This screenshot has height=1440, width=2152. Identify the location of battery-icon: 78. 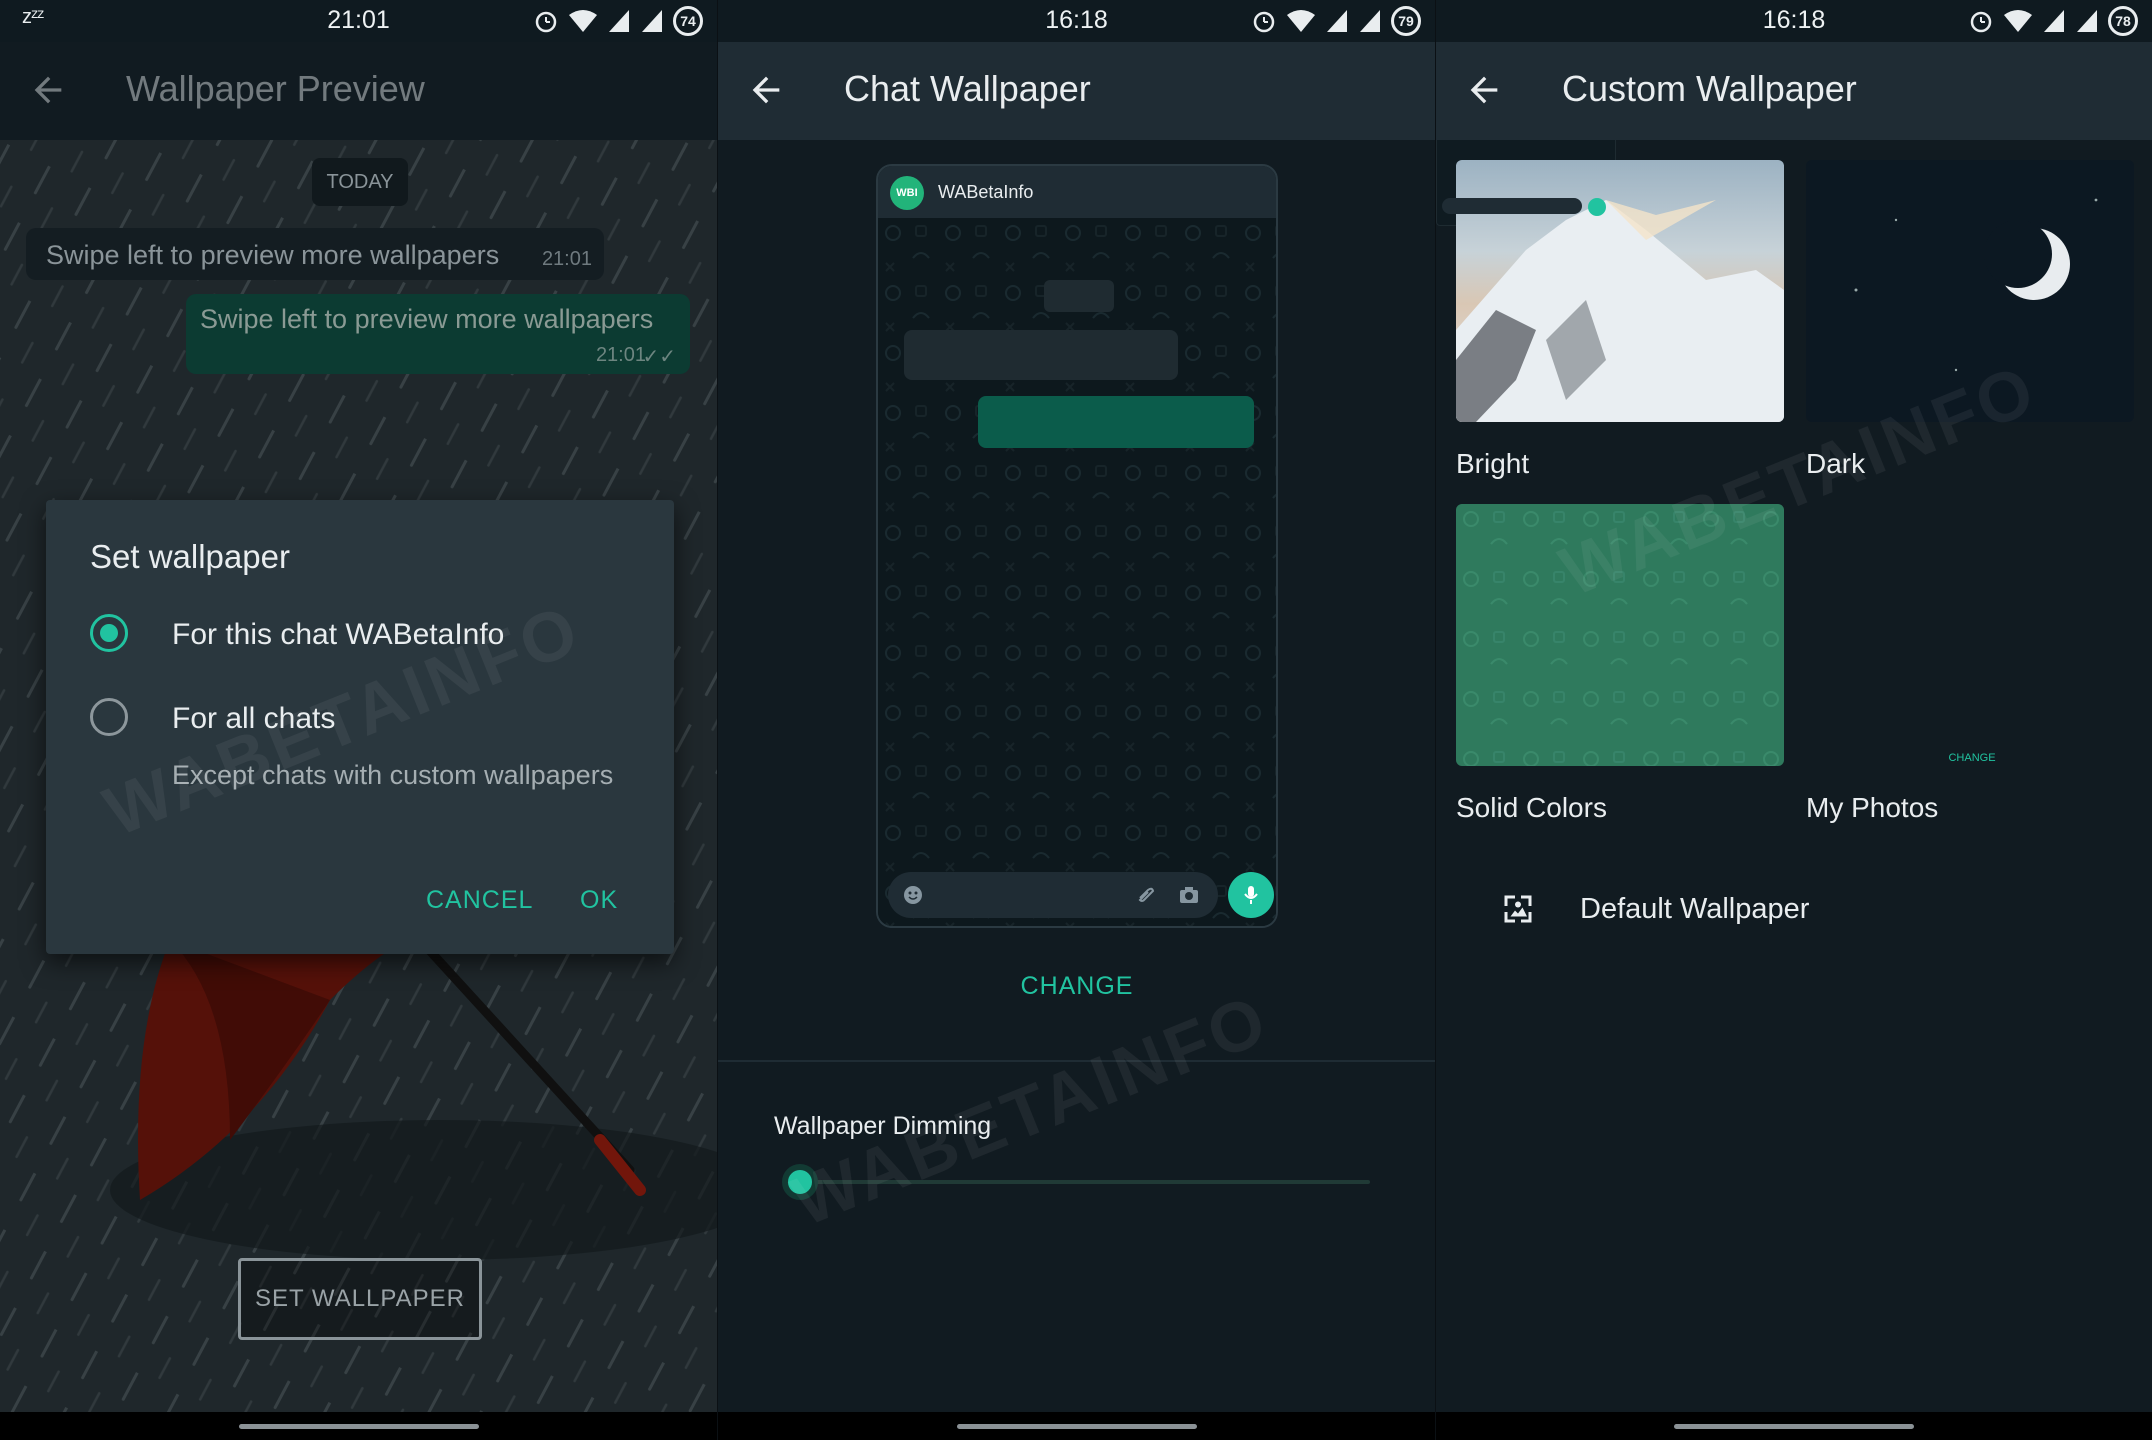
(2123, 21).